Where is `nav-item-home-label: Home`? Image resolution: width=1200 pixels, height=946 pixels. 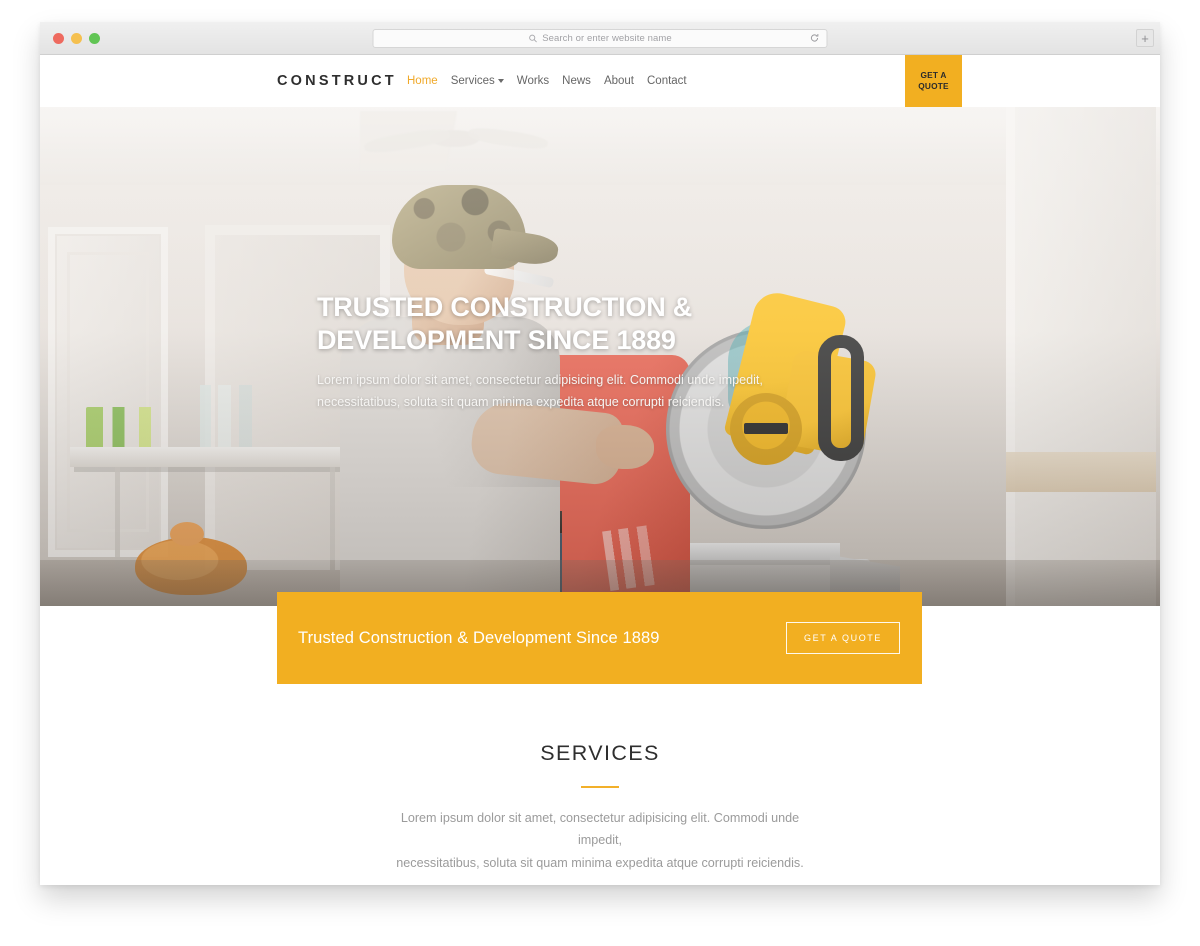 nav-item-home-label: Home is located at coordinates (422, 81).